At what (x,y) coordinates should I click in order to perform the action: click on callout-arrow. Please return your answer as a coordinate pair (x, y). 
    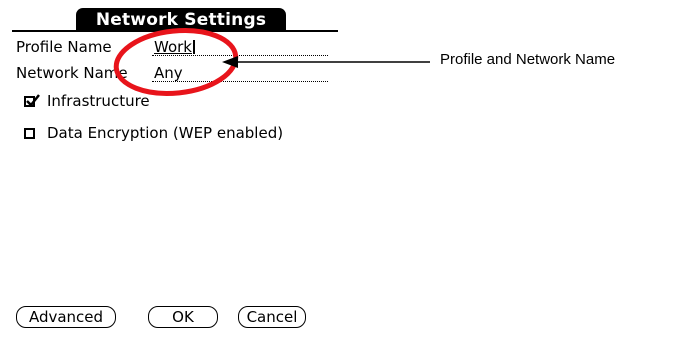
    Looking at the image, I should click on (326, 62).